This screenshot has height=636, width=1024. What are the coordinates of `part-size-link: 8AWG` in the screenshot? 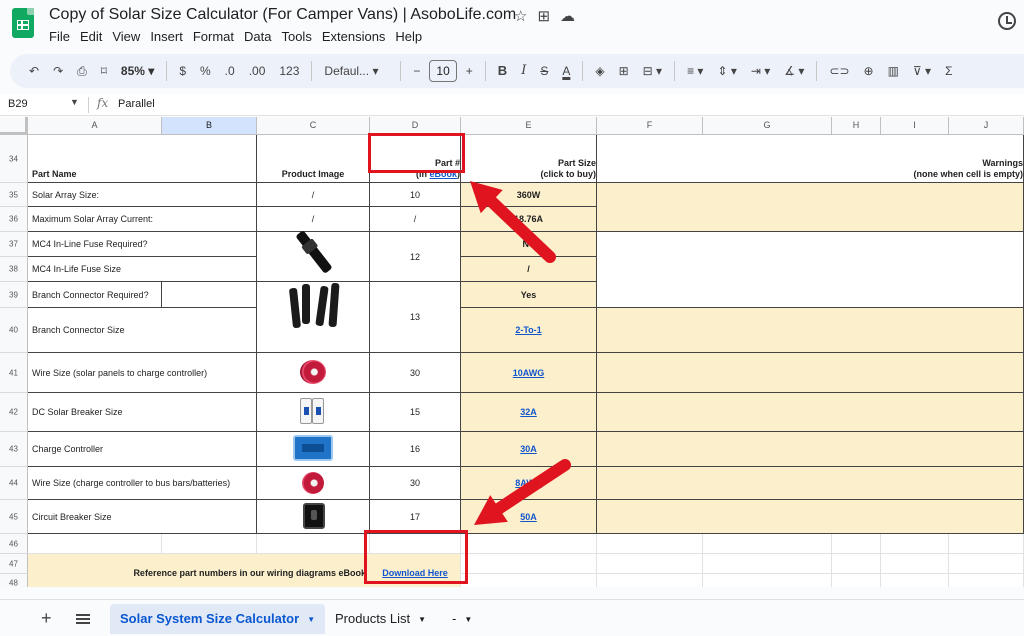 It's located at (529, 483).